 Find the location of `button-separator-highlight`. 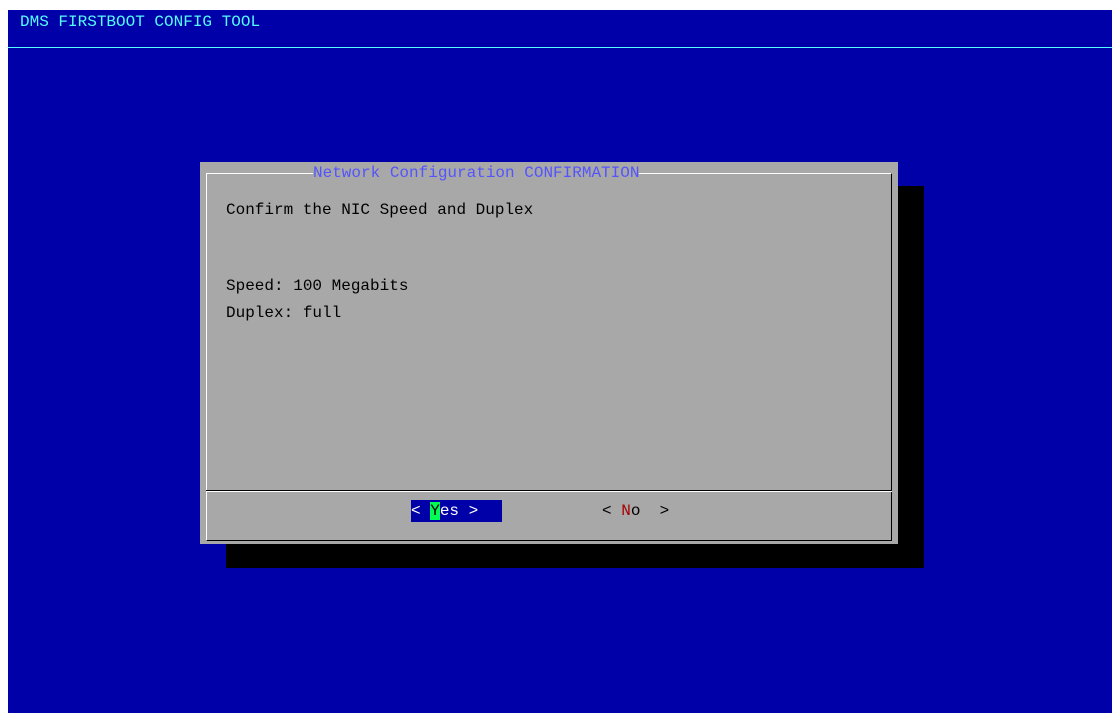

button-separator-highlight is located at coordinates (549, 491).